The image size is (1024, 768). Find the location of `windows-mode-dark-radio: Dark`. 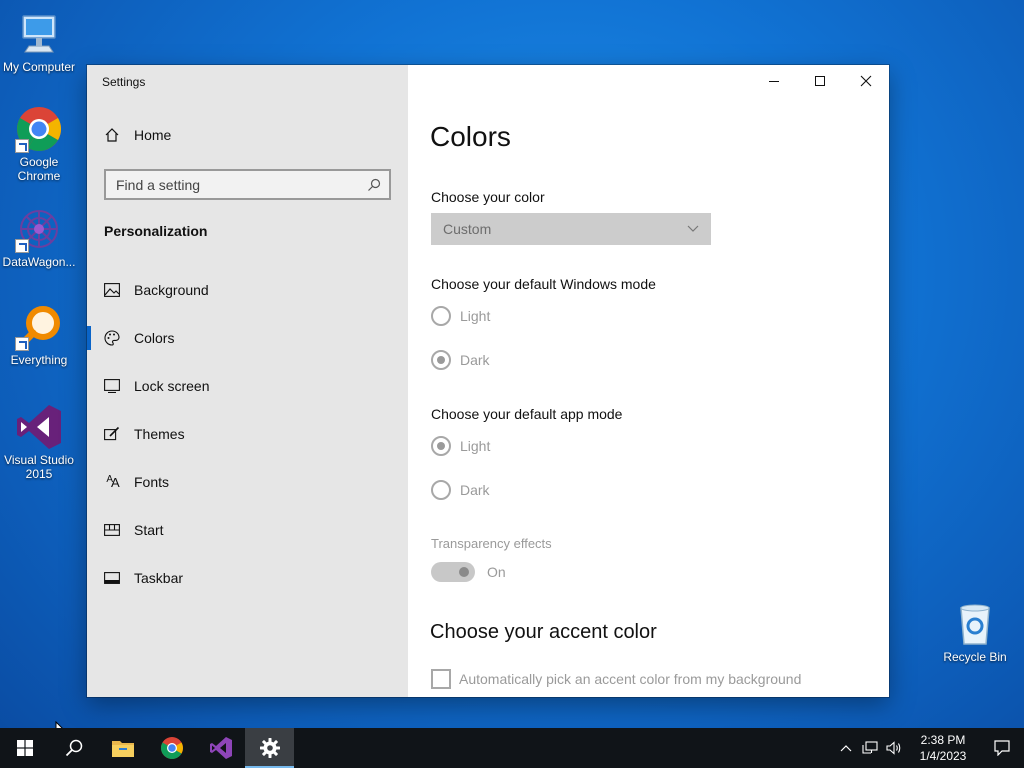

windows-mode-dark-radio: Dark is located at coordinates (460, 360).